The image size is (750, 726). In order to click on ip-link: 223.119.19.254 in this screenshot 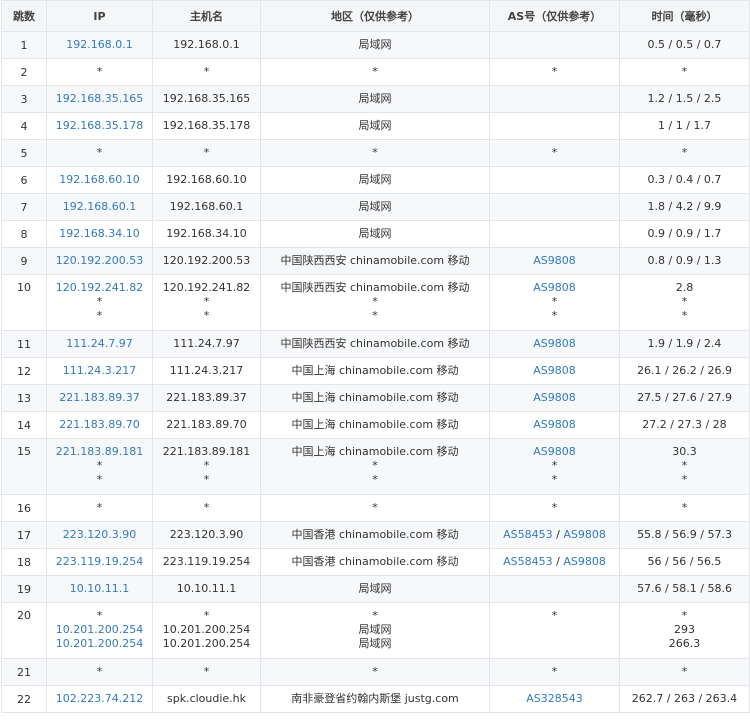, I will do `click(99, 562)`.